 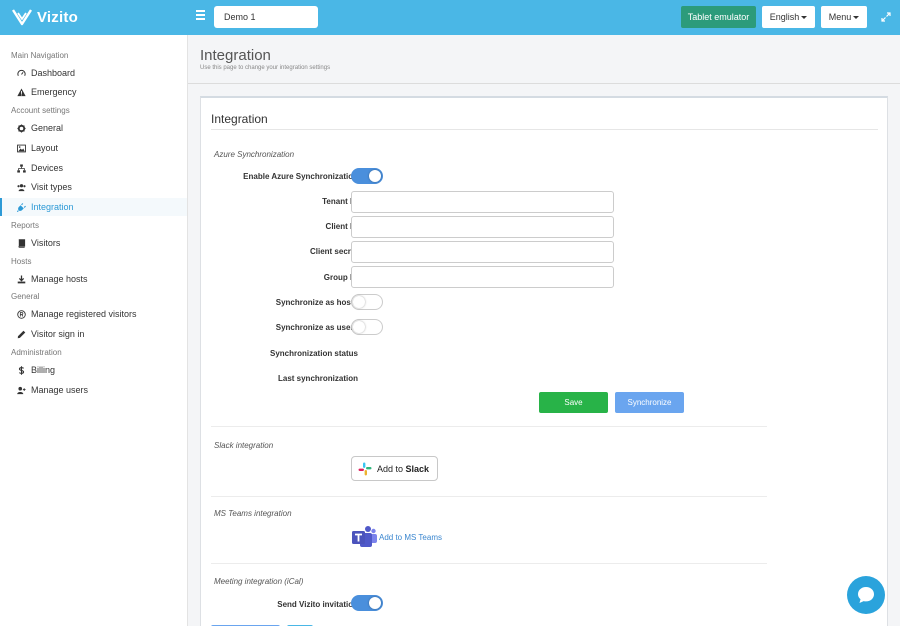 What do you see at coordinates (93, 207) in the screenshot?
I see `sidebar-item-integration: Integration` at bounding box center [93, 207].